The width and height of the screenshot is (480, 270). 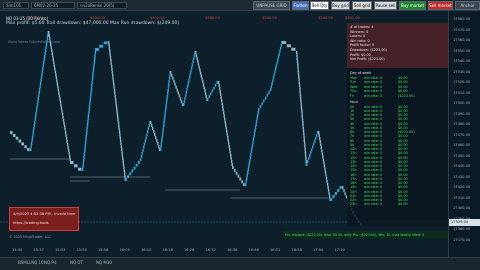 What do you see at coordinates (373, 86) in the screenshot?
I see `dow-row-cell: win rate: 0` at bounding box center [373, 86].